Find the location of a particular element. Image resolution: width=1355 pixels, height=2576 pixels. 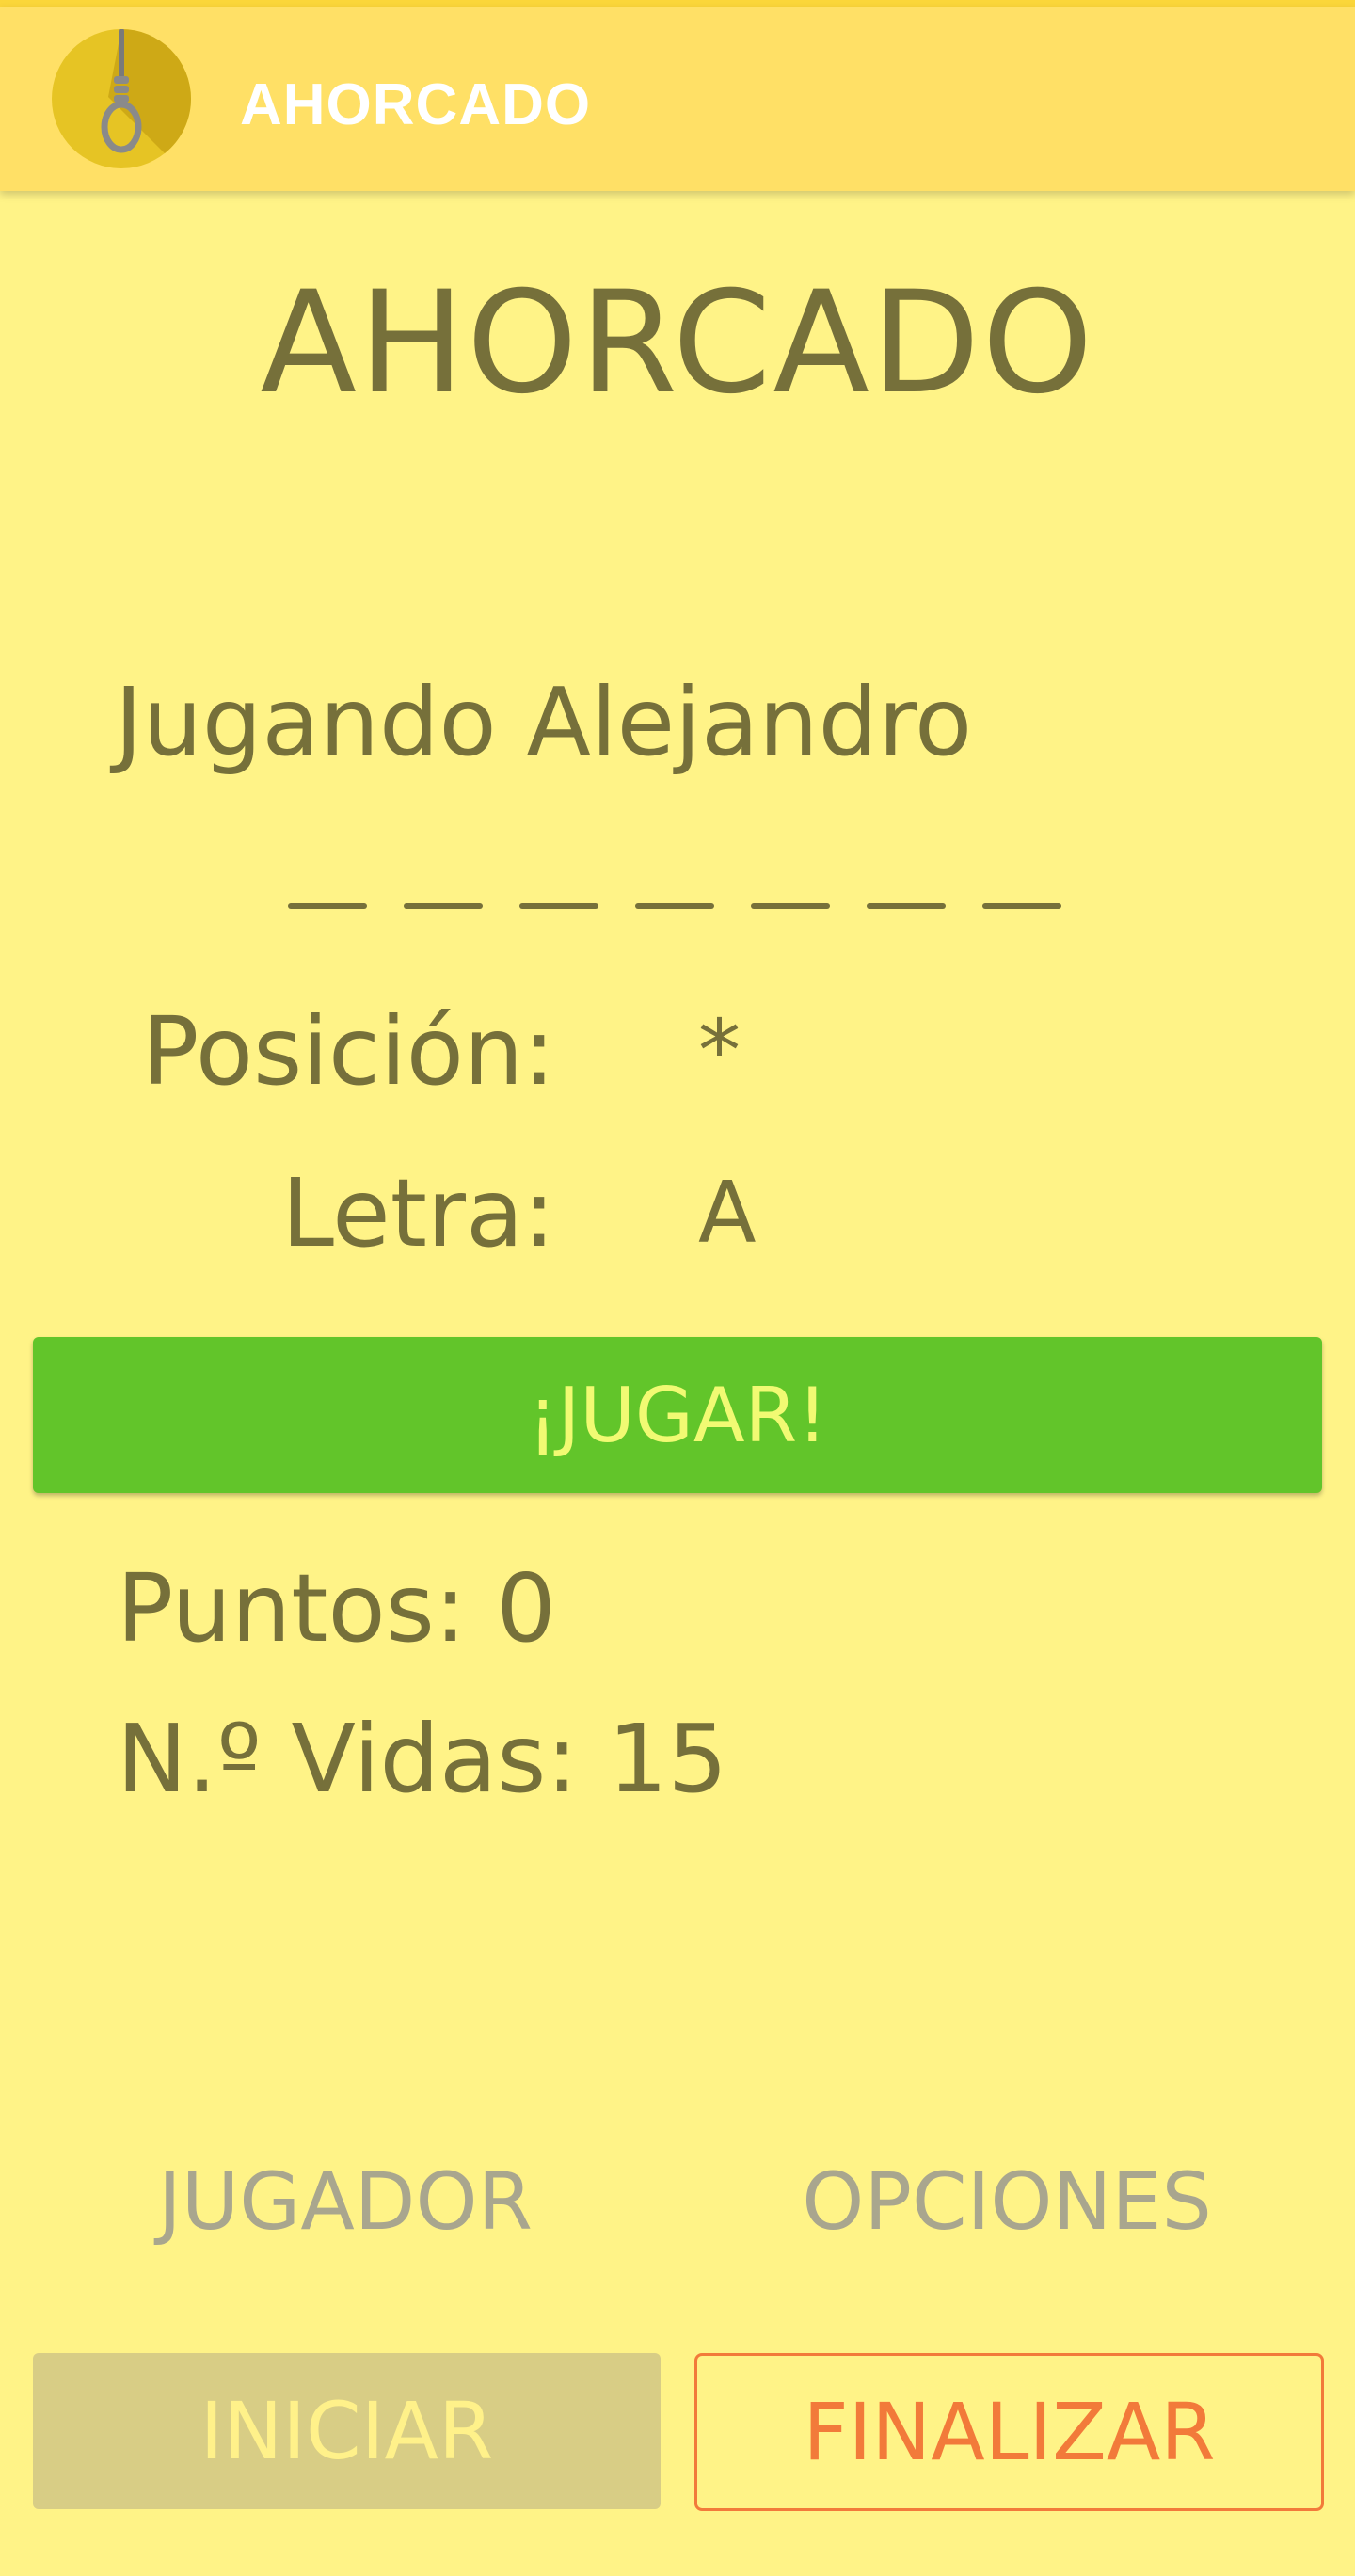

noose-icon is located at coordinates (122, 98).